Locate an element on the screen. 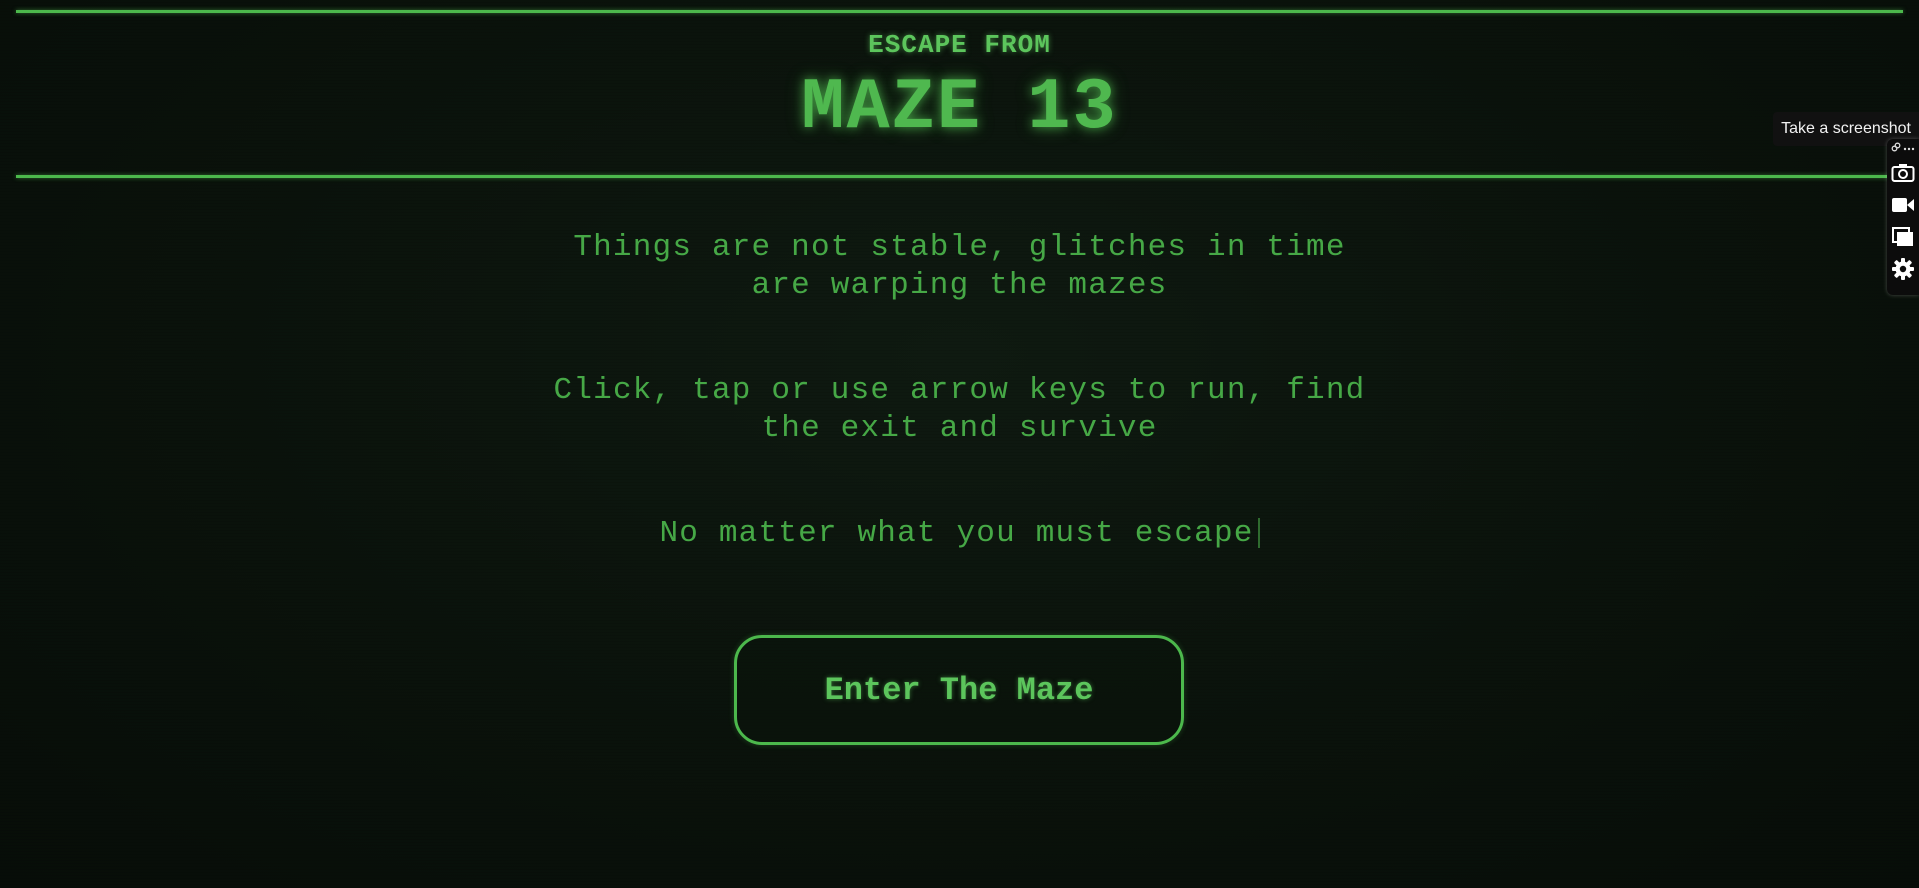 Image resolution: width=1919 pixels, height=888 pixels. page-header: ESCAPE FROM MAZE 13 is located at coordinates (959, 89).